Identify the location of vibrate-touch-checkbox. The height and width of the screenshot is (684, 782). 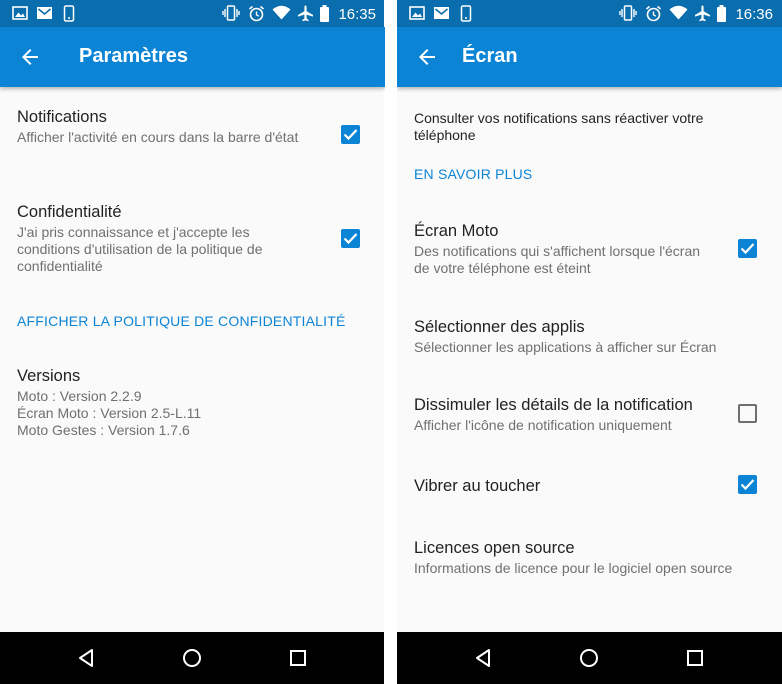
(747, 484).